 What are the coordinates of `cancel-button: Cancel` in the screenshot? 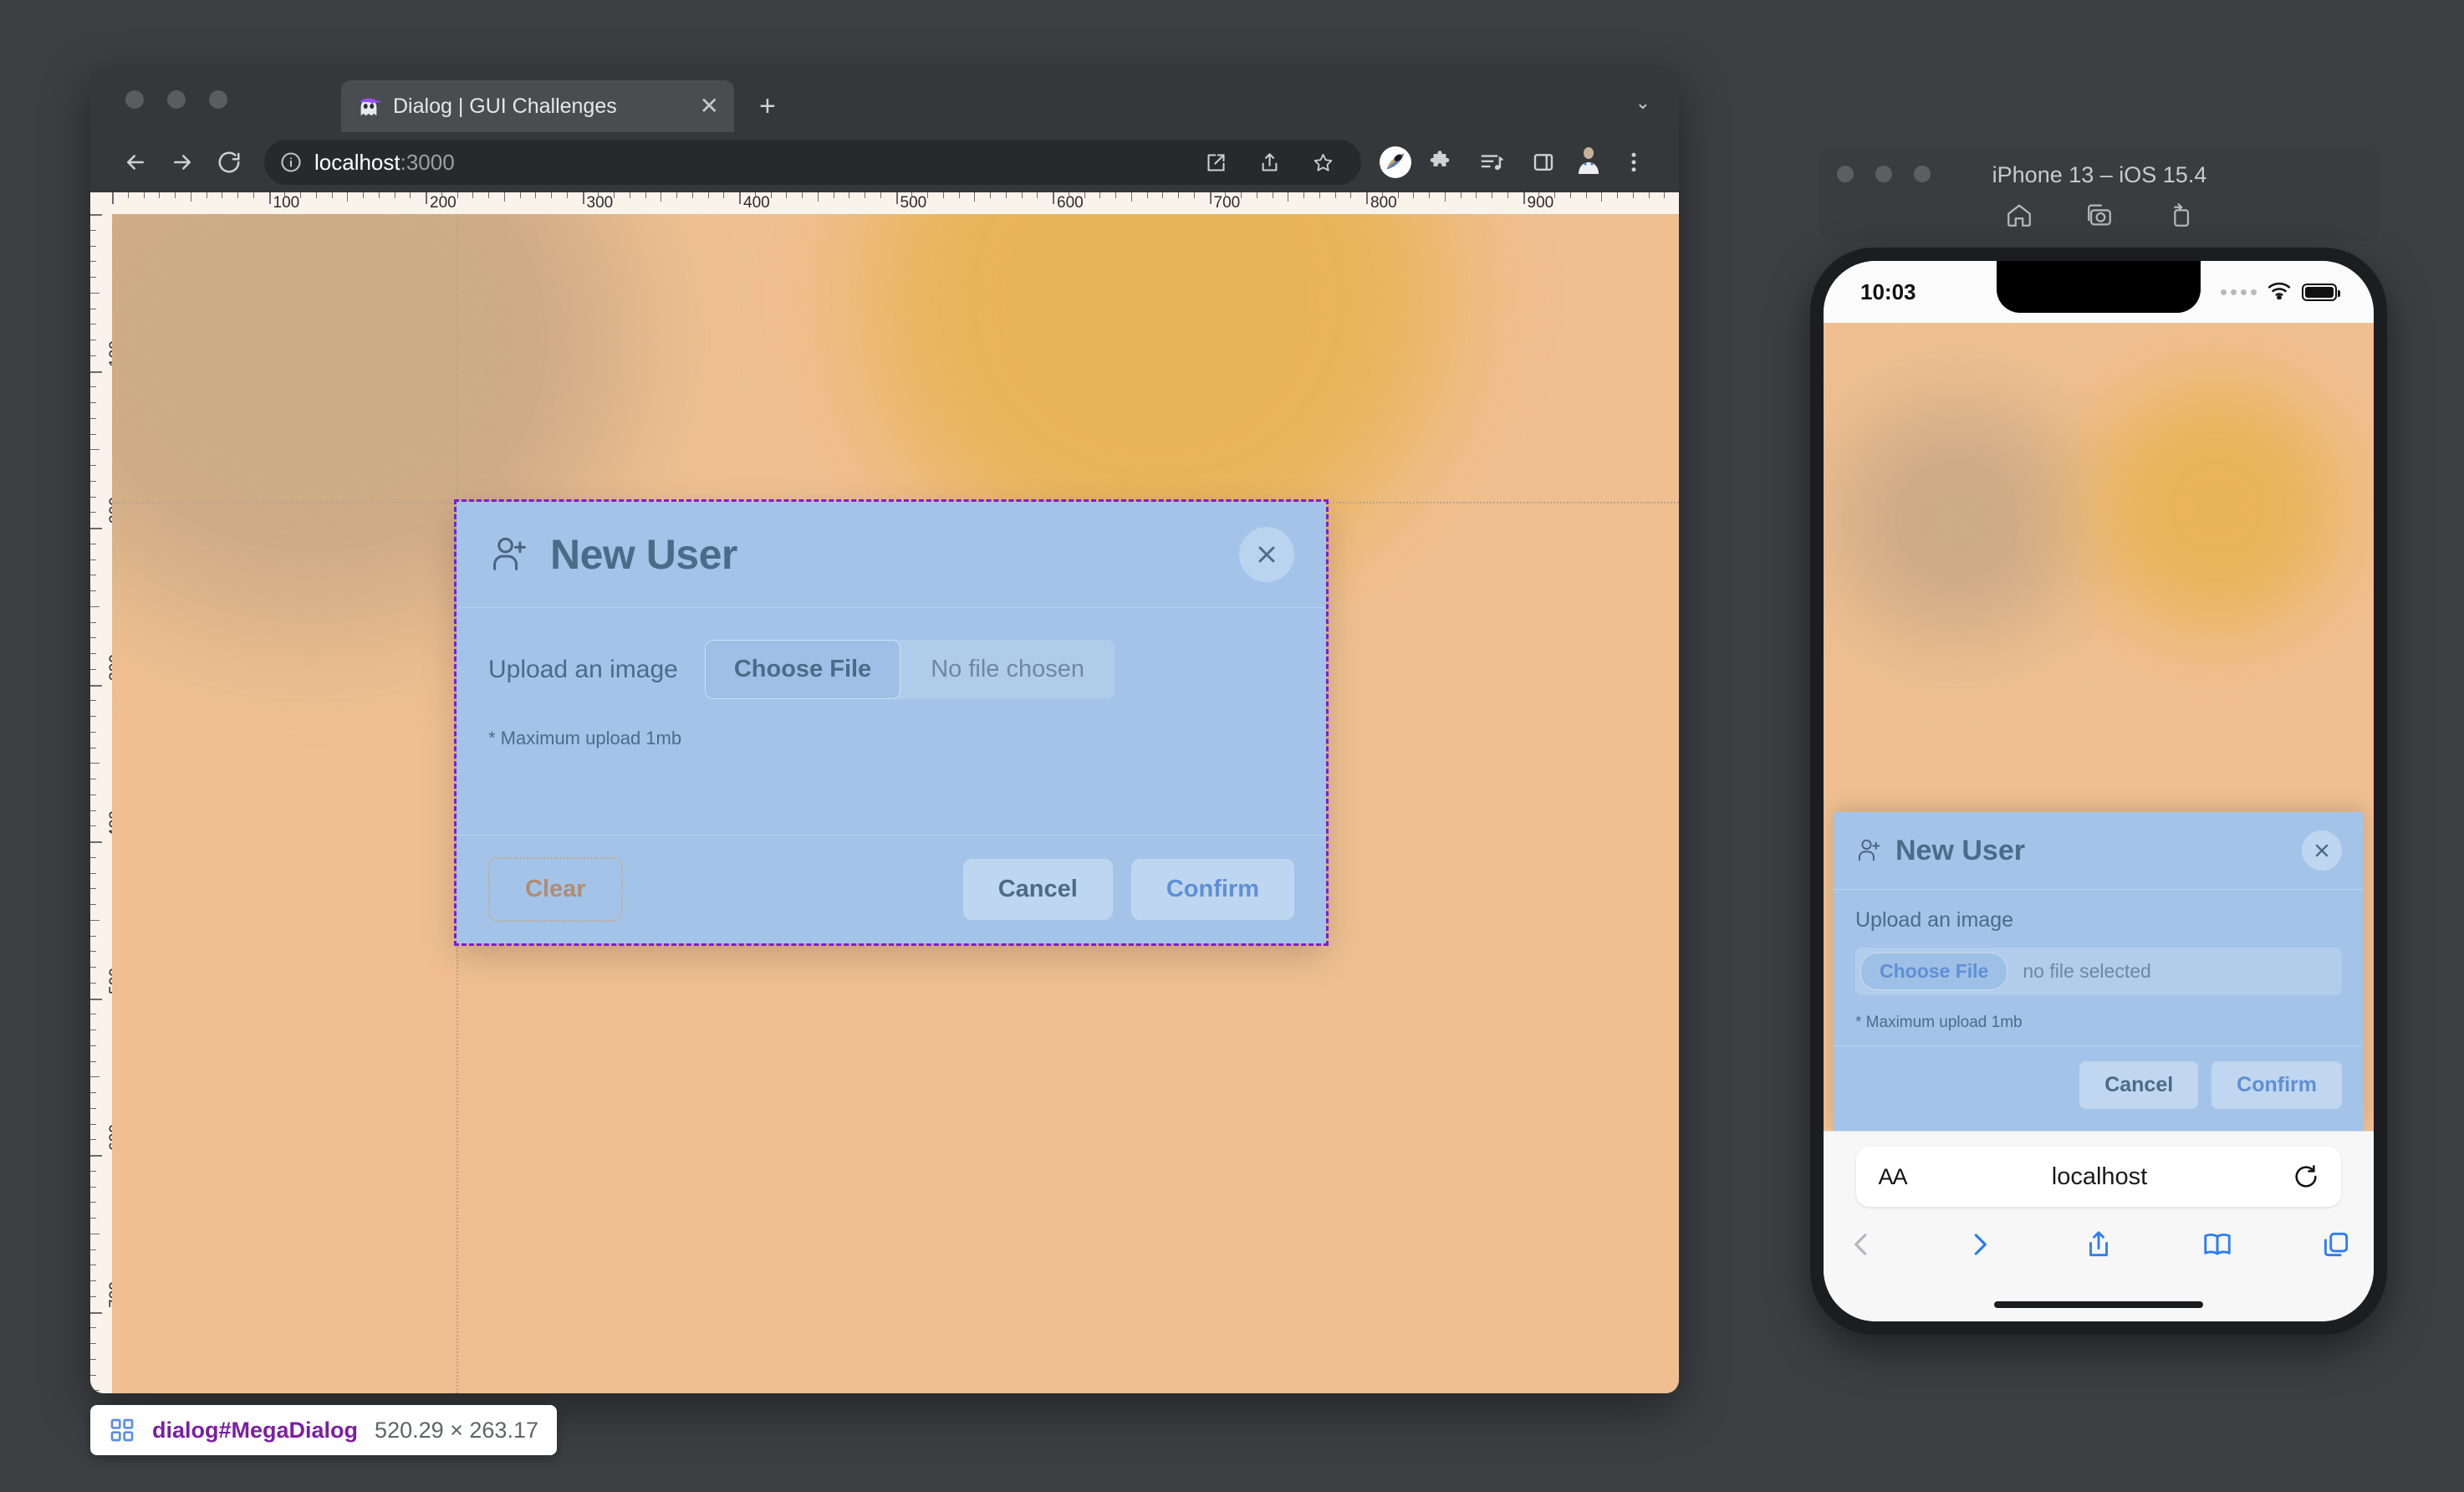 It's located at (1037, 889).